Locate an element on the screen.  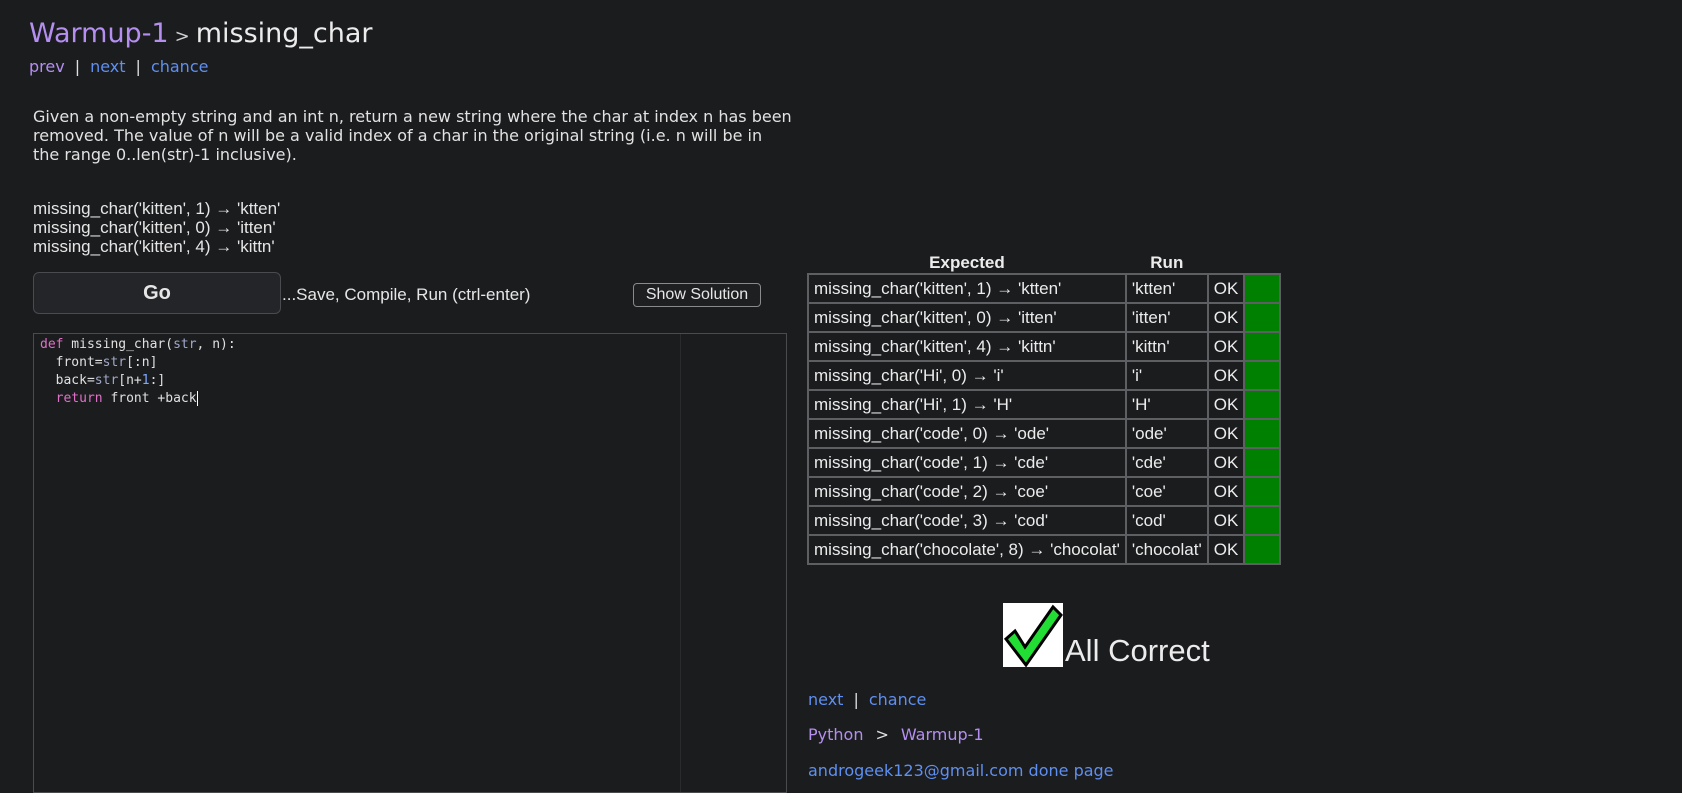
top-navigation: prev | next | chance is located at coordinates (201, 66).